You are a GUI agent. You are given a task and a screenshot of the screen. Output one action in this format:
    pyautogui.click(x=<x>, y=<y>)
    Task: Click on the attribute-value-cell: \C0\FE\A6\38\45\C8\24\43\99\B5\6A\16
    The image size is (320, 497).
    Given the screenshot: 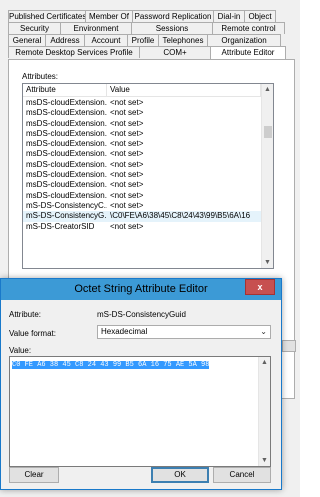 What is the action you would take?
    pyautogui.click(x=180, y=216)
    